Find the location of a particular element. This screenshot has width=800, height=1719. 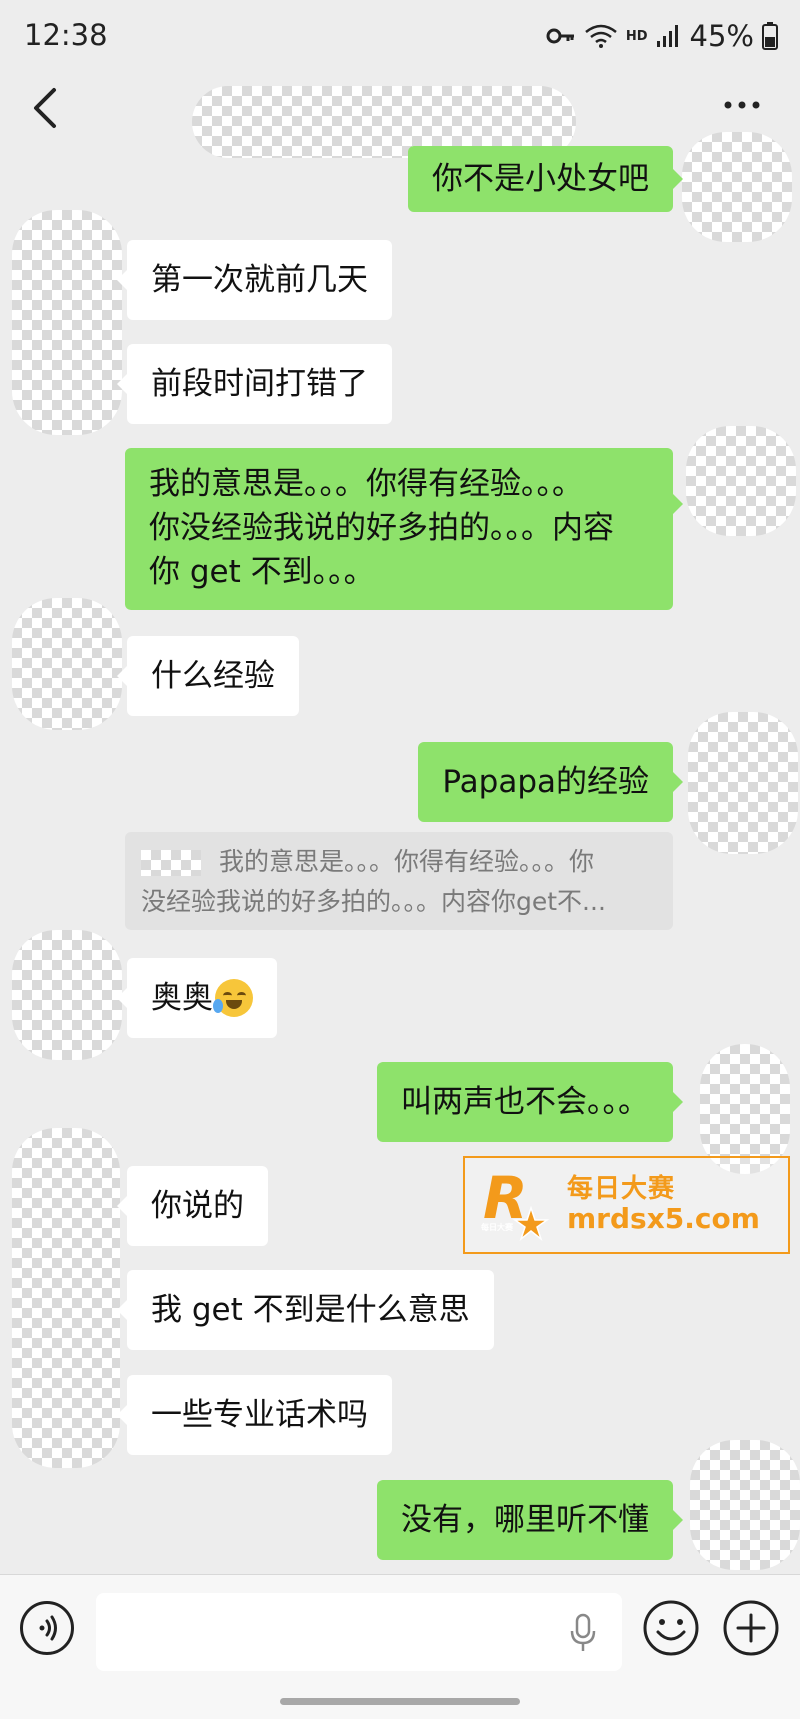

message-input is located at coordinates (359, 1632).